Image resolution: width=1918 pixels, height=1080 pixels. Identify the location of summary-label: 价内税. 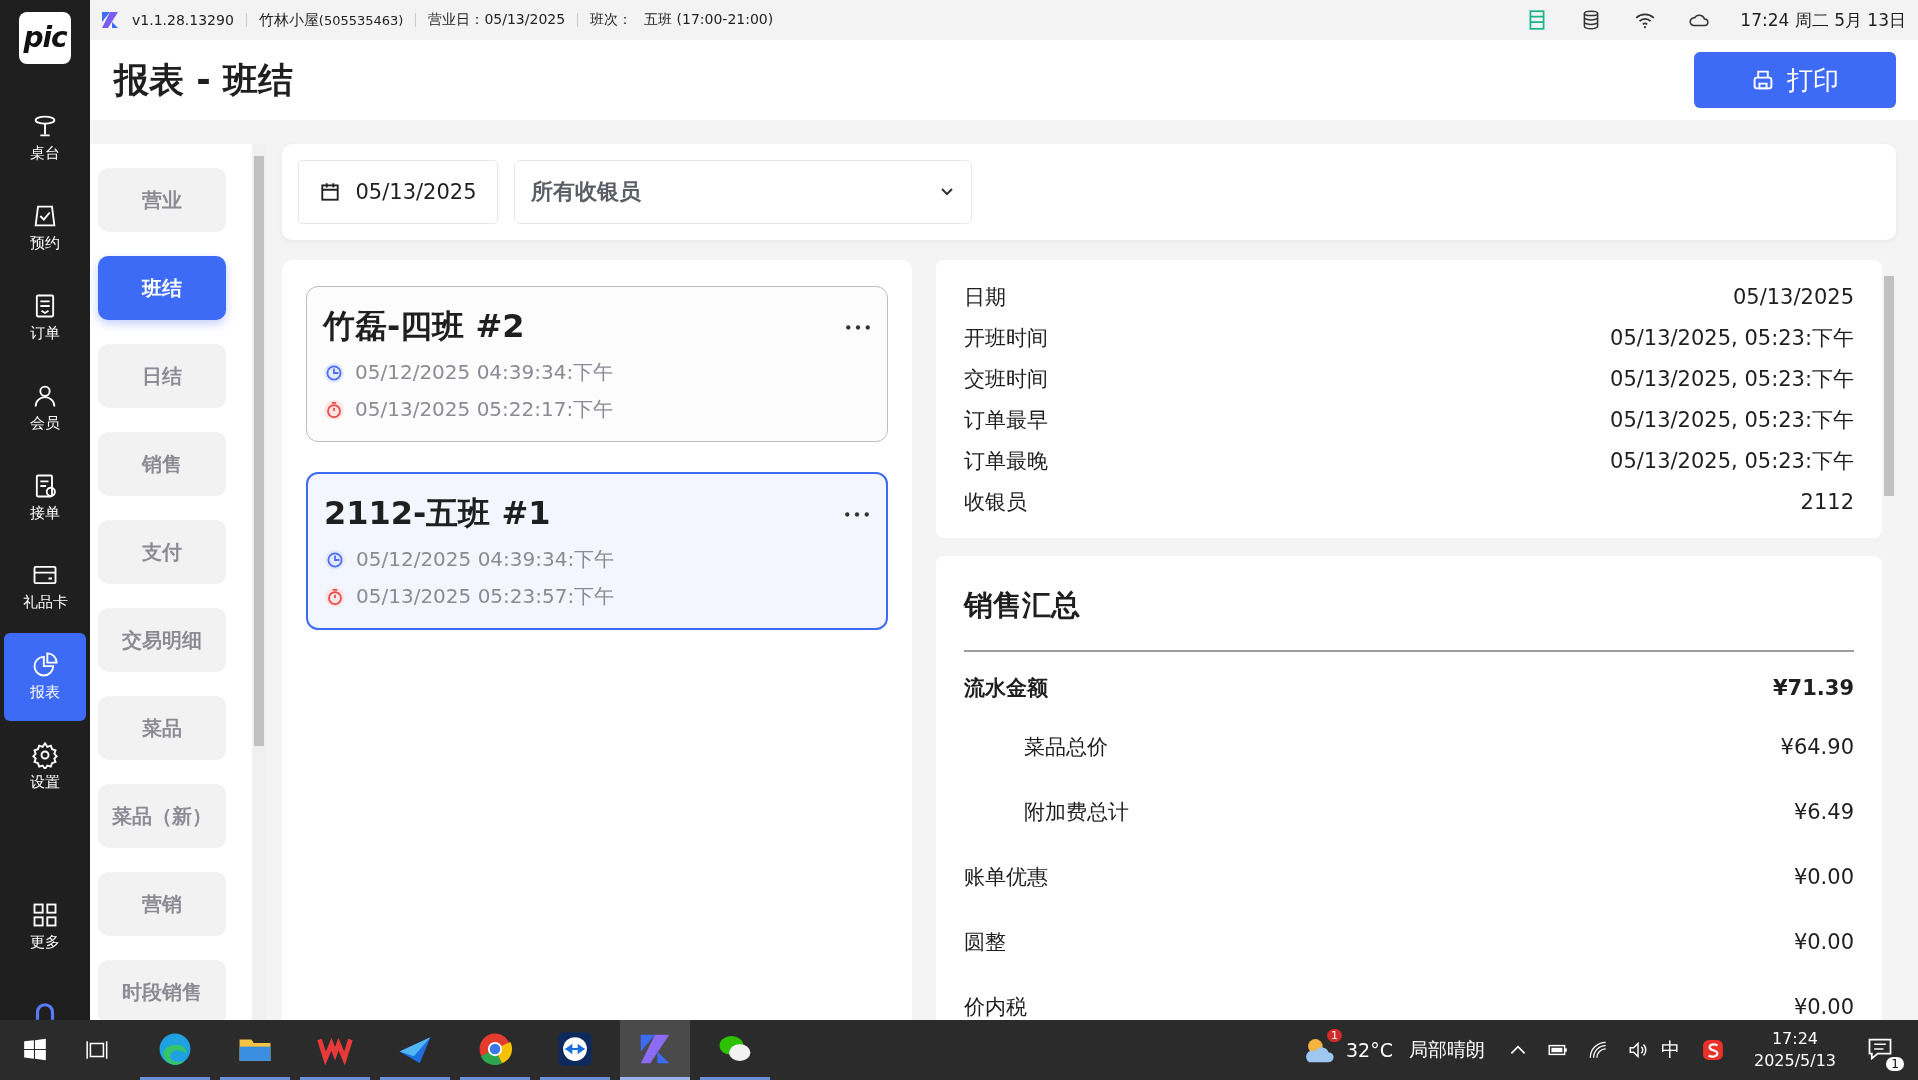
(995, 1006).